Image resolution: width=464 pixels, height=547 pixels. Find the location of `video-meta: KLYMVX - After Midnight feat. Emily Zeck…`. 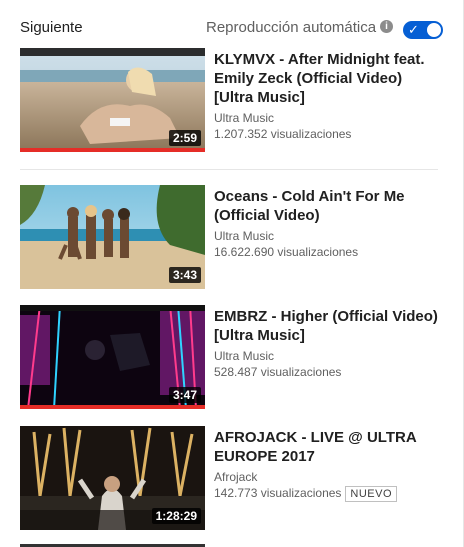

video-meta: KLYMVX - After Midnight feat. Emily Zeck… is located at coordinates (327, 96).